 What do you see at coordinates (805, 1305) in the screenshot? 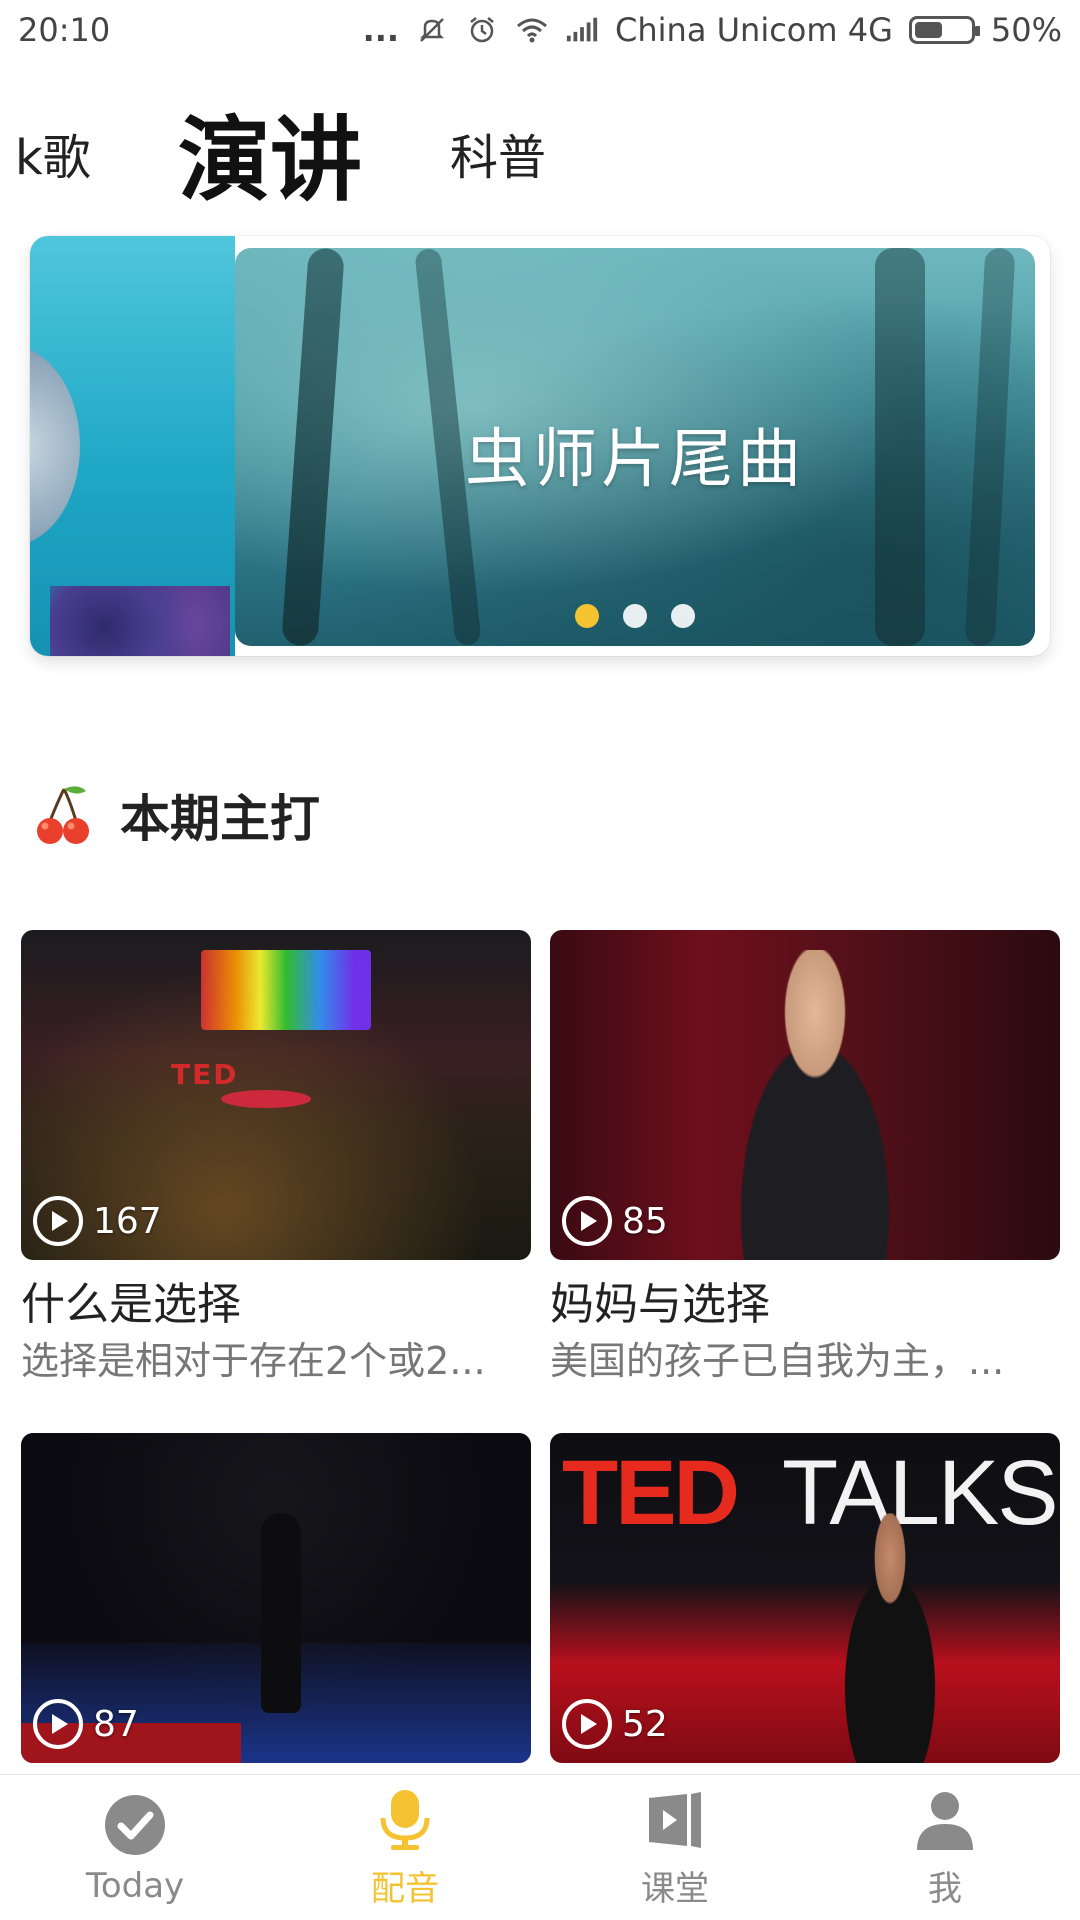
I see `video-title: 妈妈与选择` at bounding box center [805, 1305].